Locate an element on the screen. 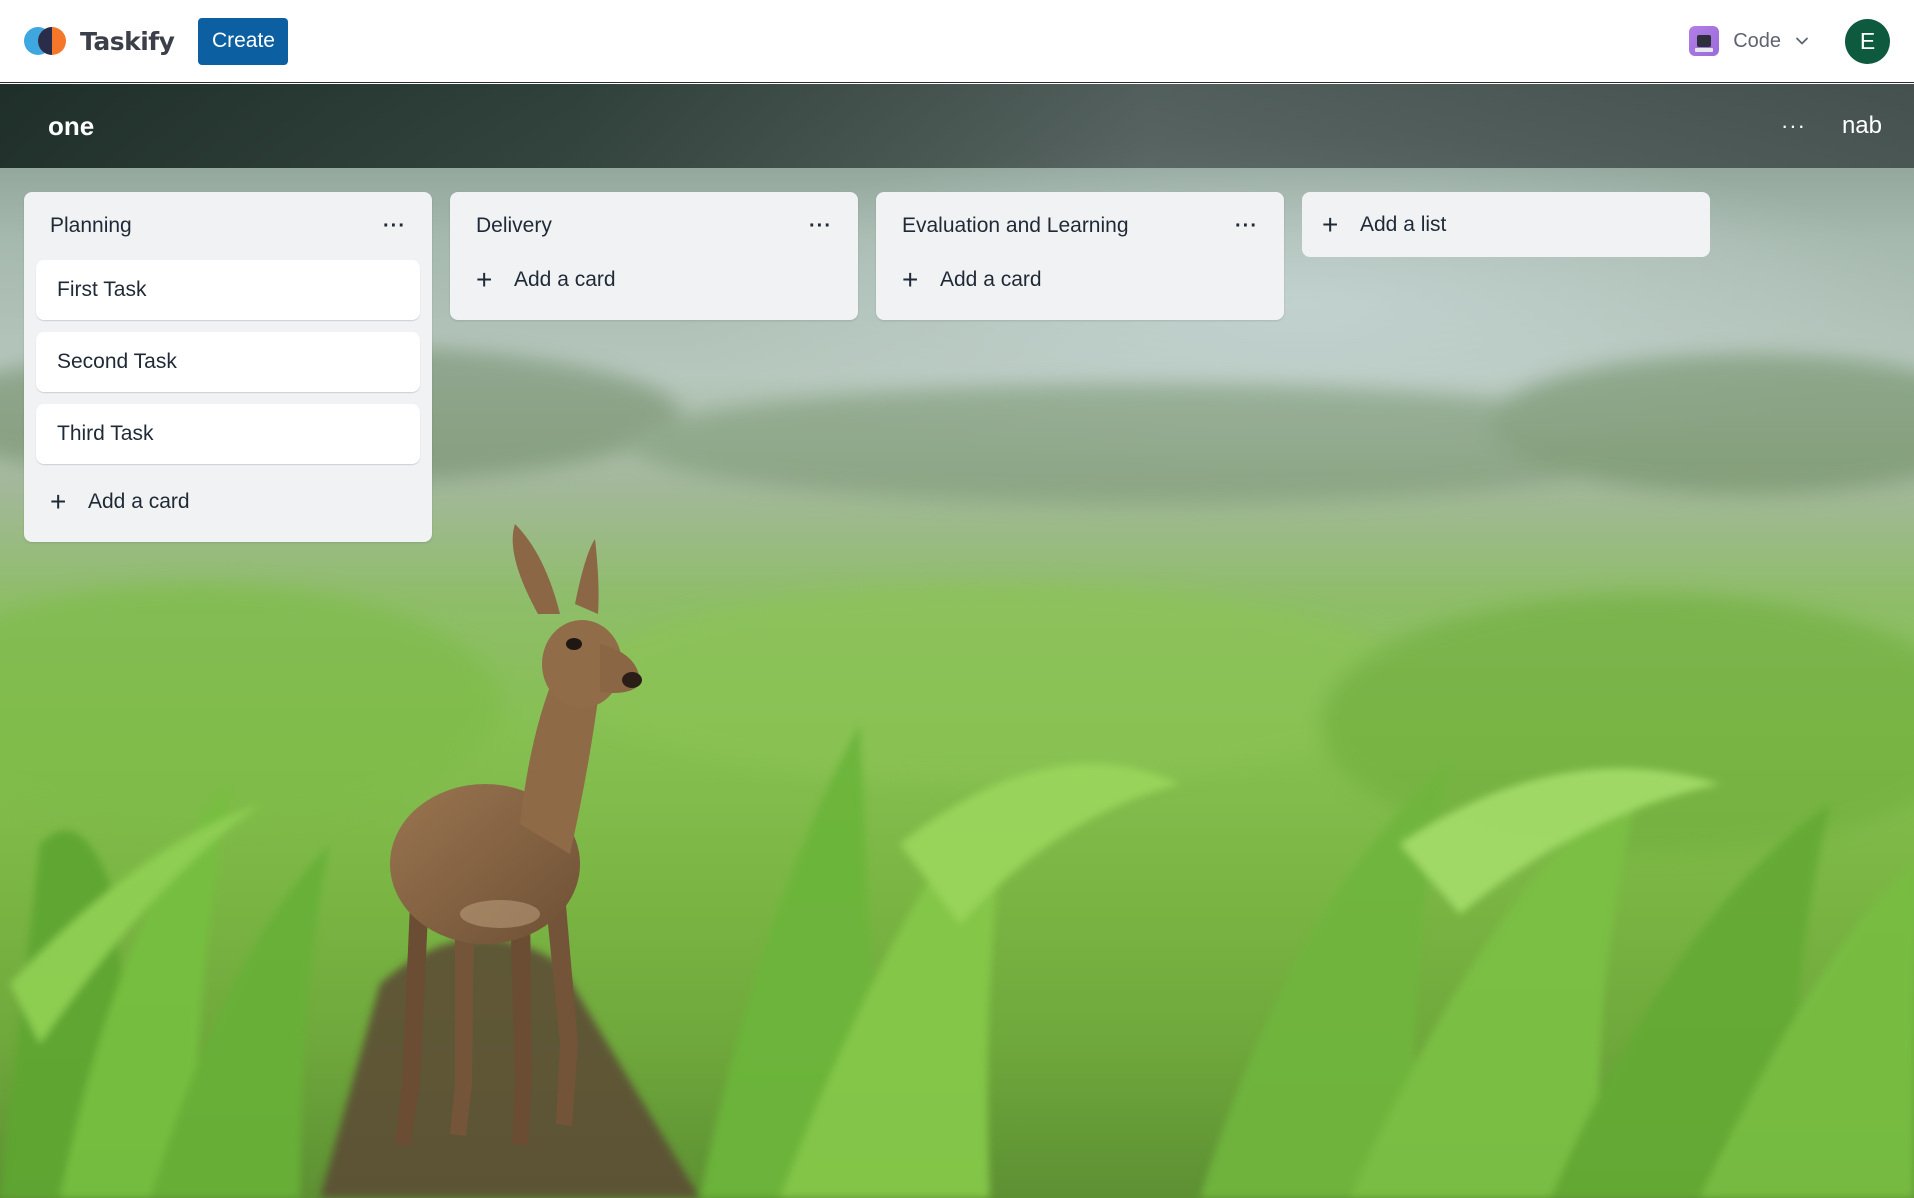 This screenshot has width=1914, height=1198. chevron-down-icon is located at coordinates (1802, 41).